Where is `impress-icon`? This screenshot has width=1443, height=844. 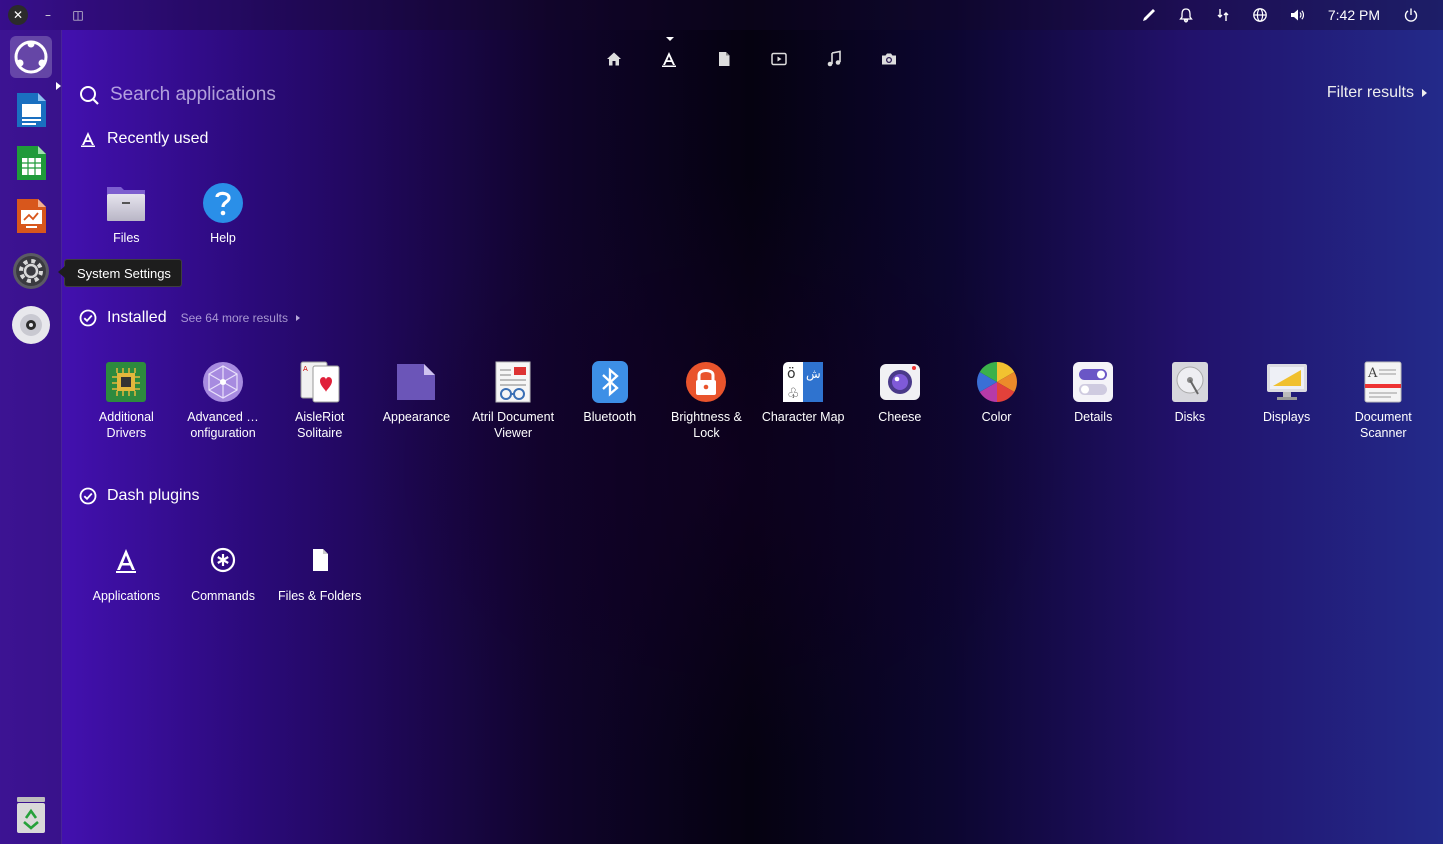 impress-icon is located at coordinates (31, 216).